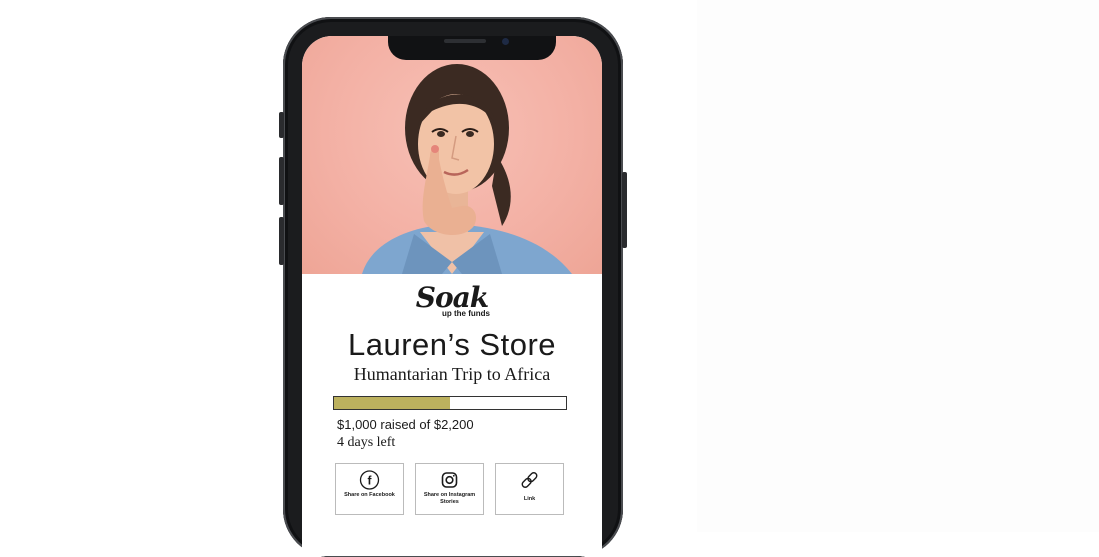 This screenshot has height=557, width=1099. What do you see at coordinates (452, 374) in the screenshot?
I see `store-subtitle: Humantarian Trip to Africa` at bounding box center [452, 374].